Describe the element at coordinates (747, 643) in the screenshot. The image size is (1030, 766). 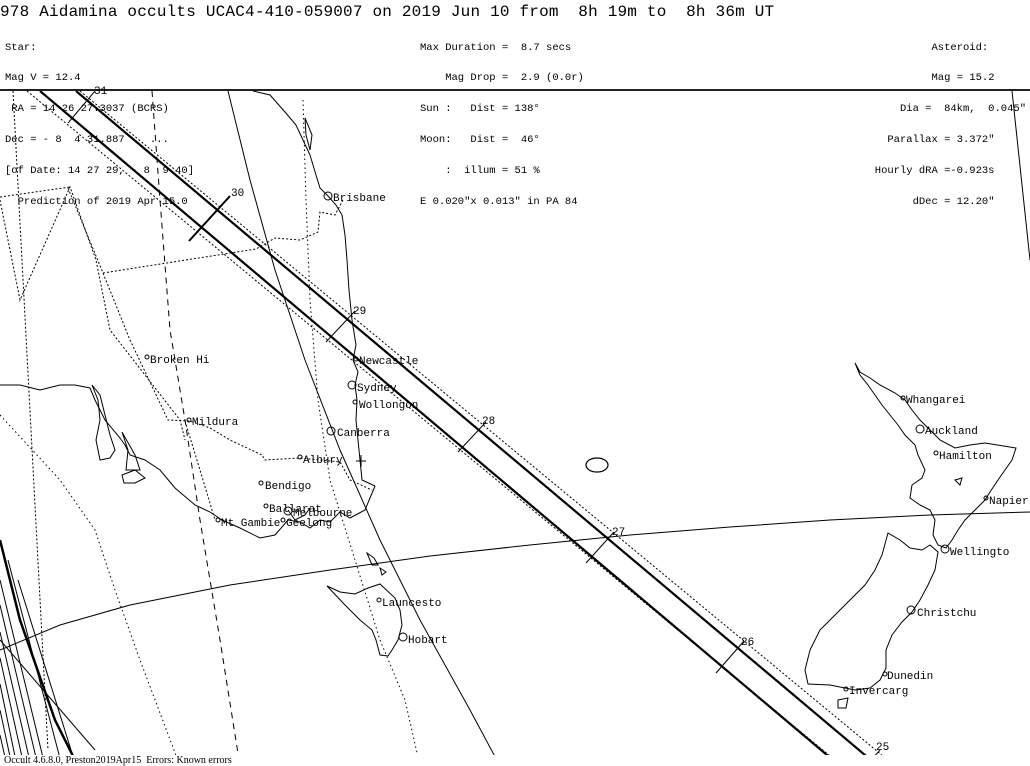
I see `tick-label-26: 26` at that location.